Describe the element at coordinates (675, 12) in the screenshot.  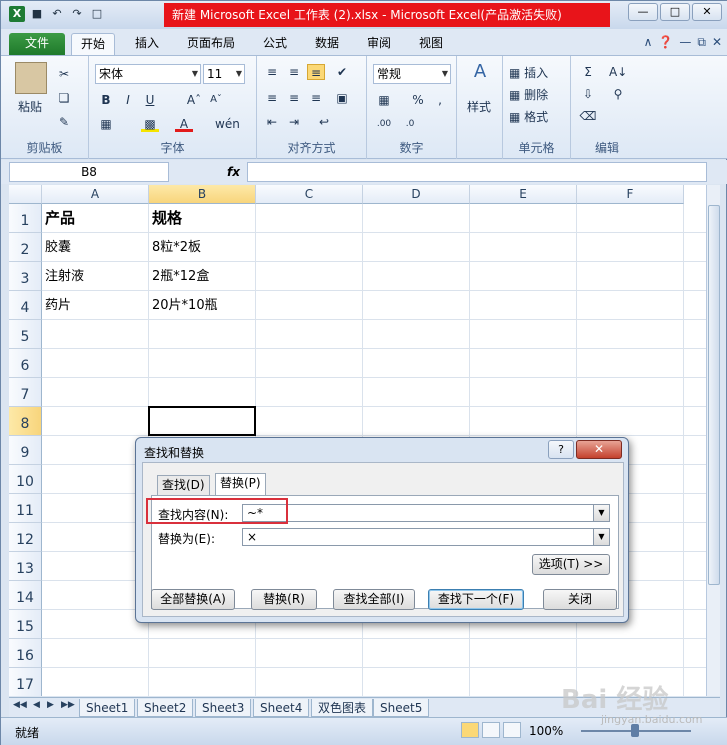
I see `maximize-button: □` at that location.